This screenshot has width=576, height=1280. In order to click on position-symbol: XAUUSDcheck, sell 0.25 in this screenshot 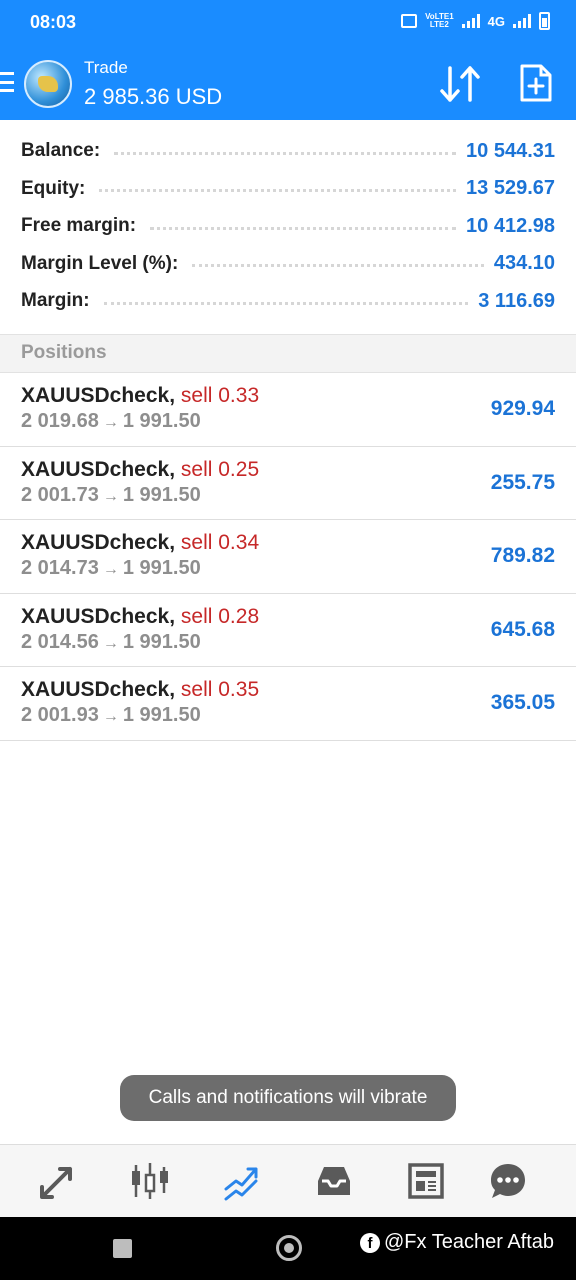, I will do `click(140, 470)`.